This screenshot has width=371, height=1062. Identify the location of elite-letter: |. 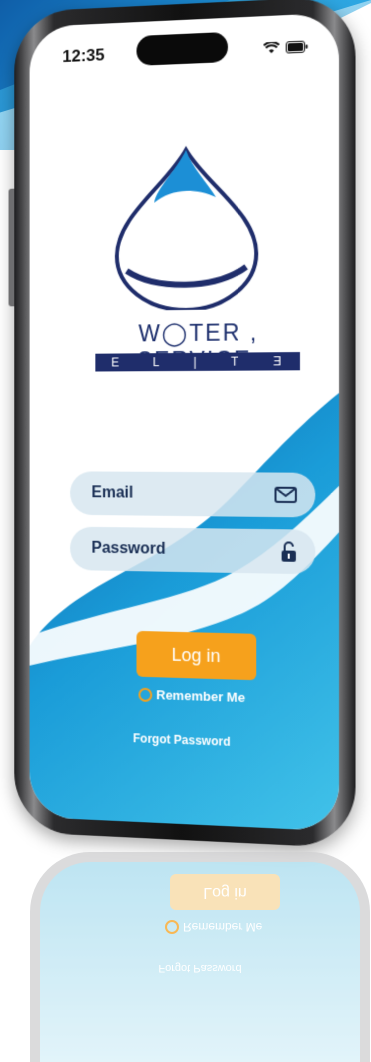
(196, 361).